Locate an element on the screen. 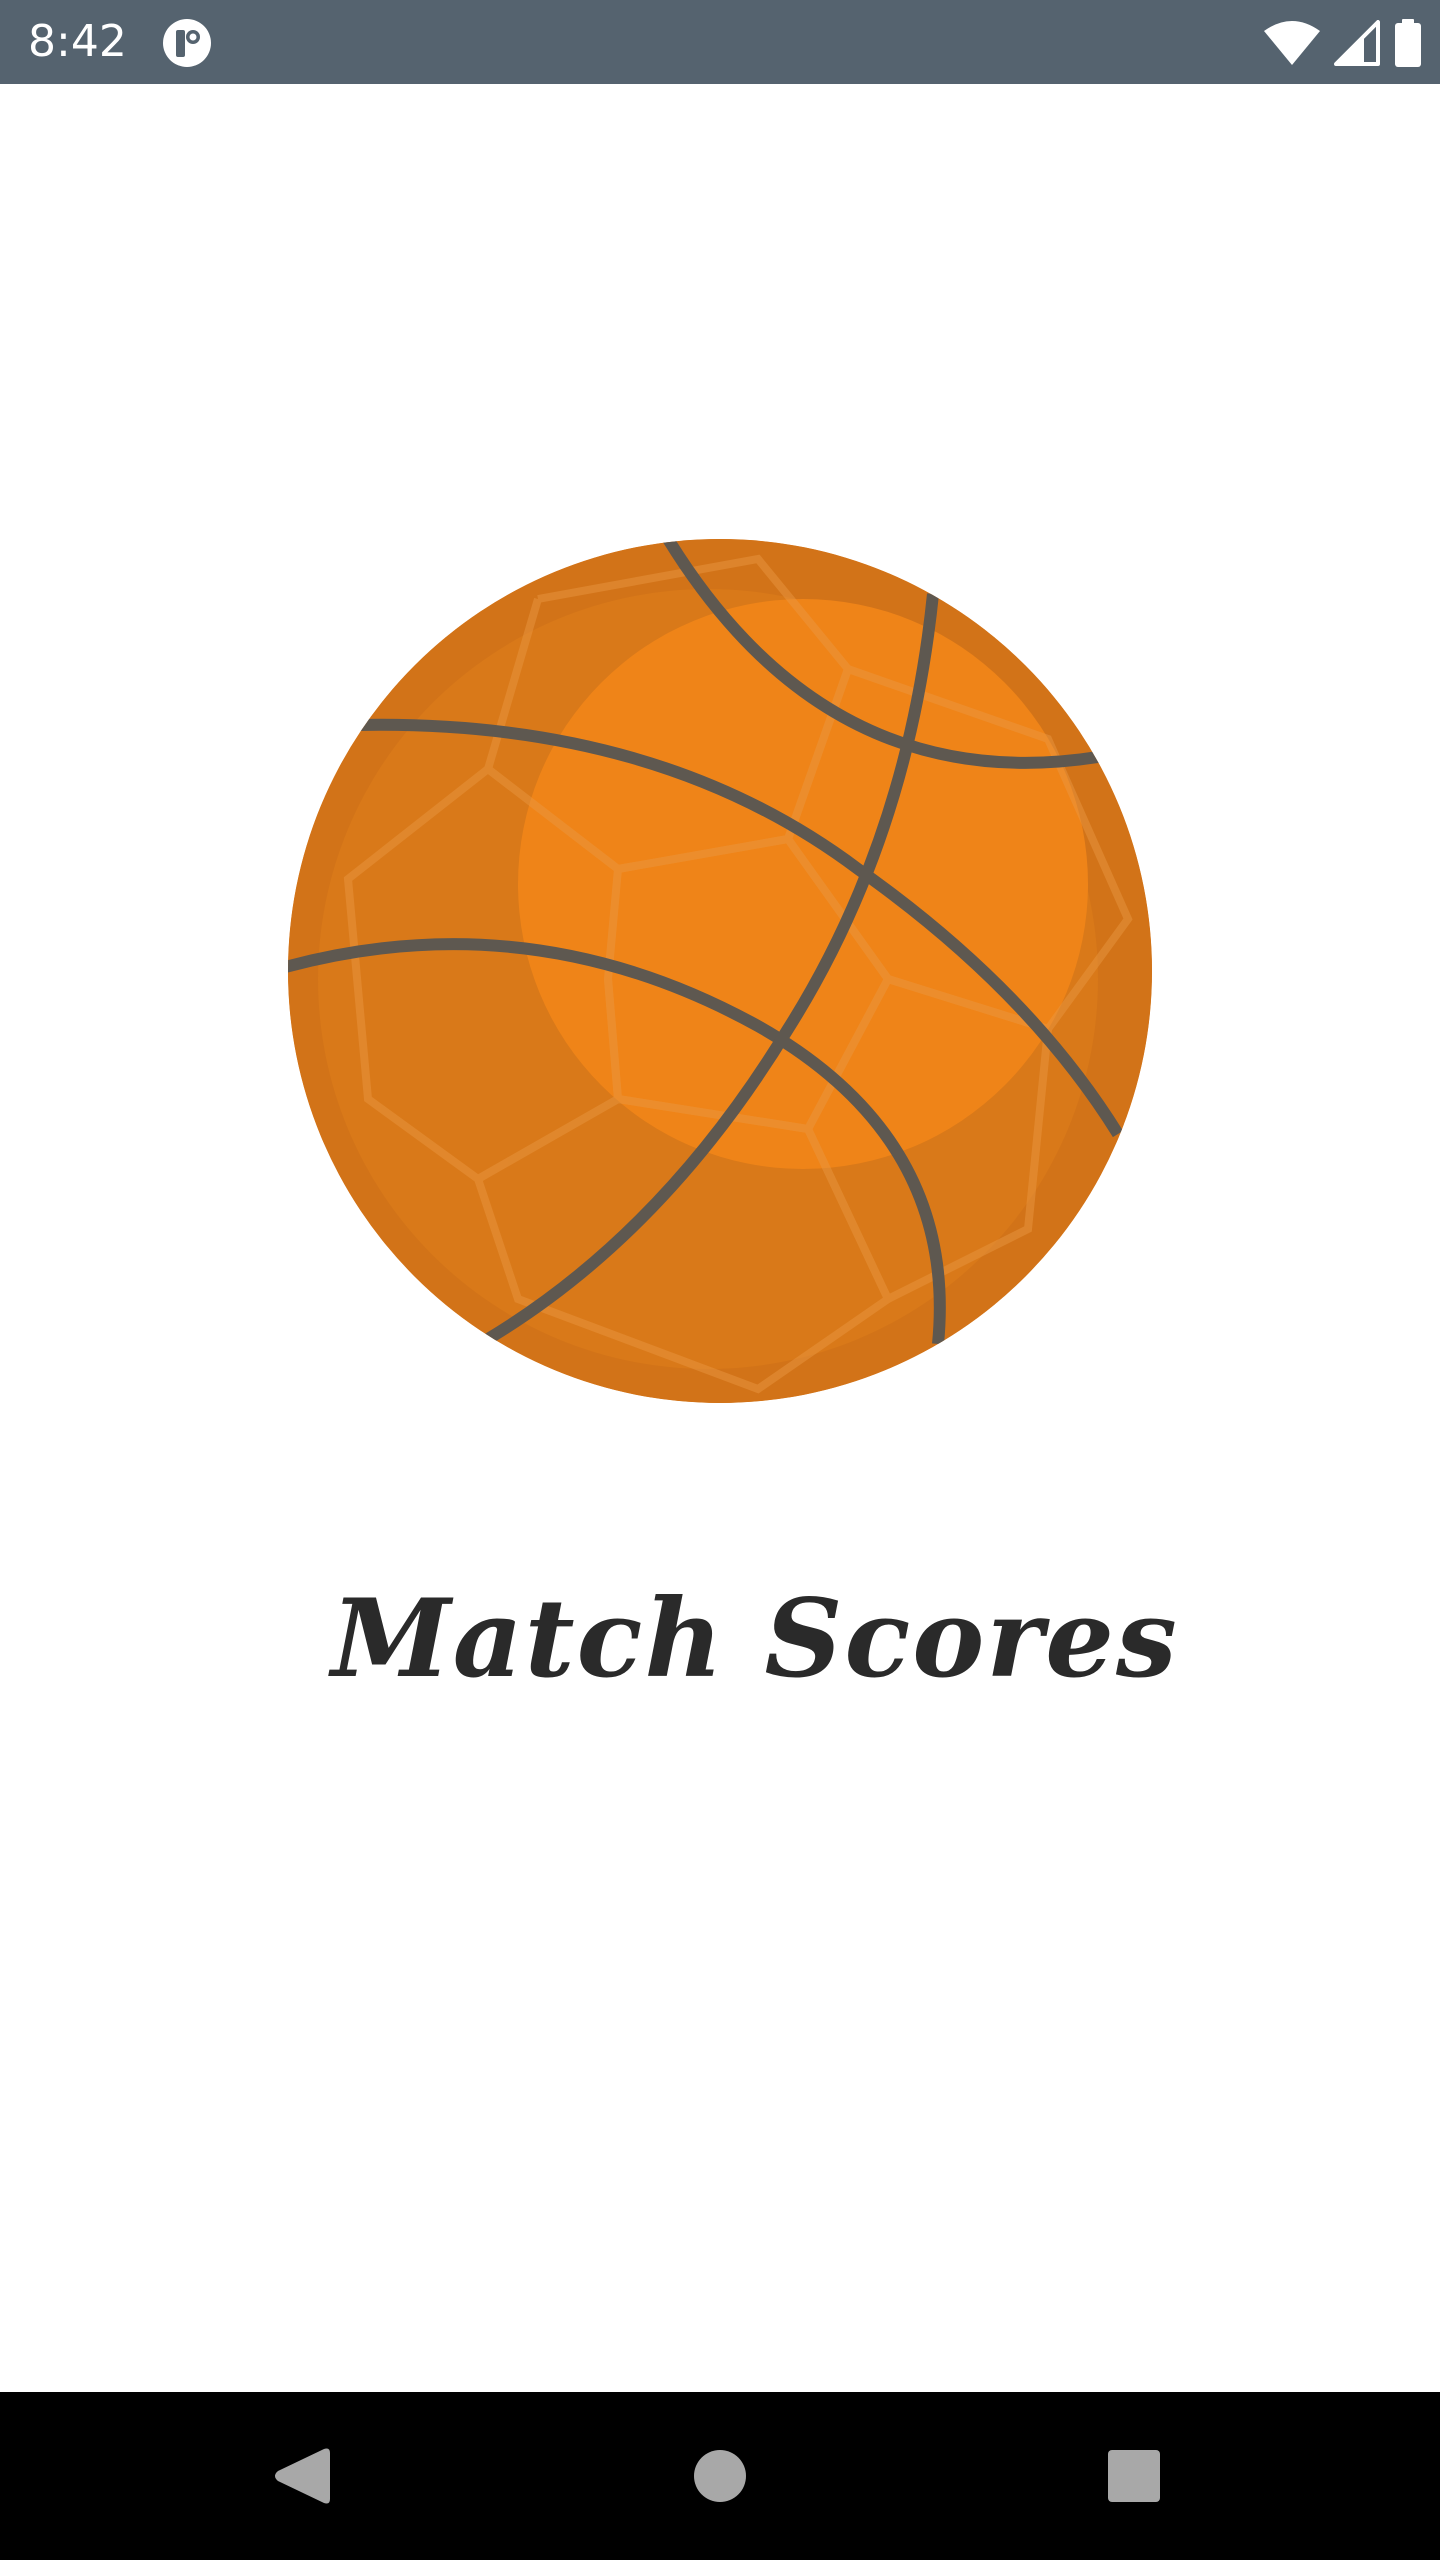  battery-icon is located at coordinates (1408, 43).